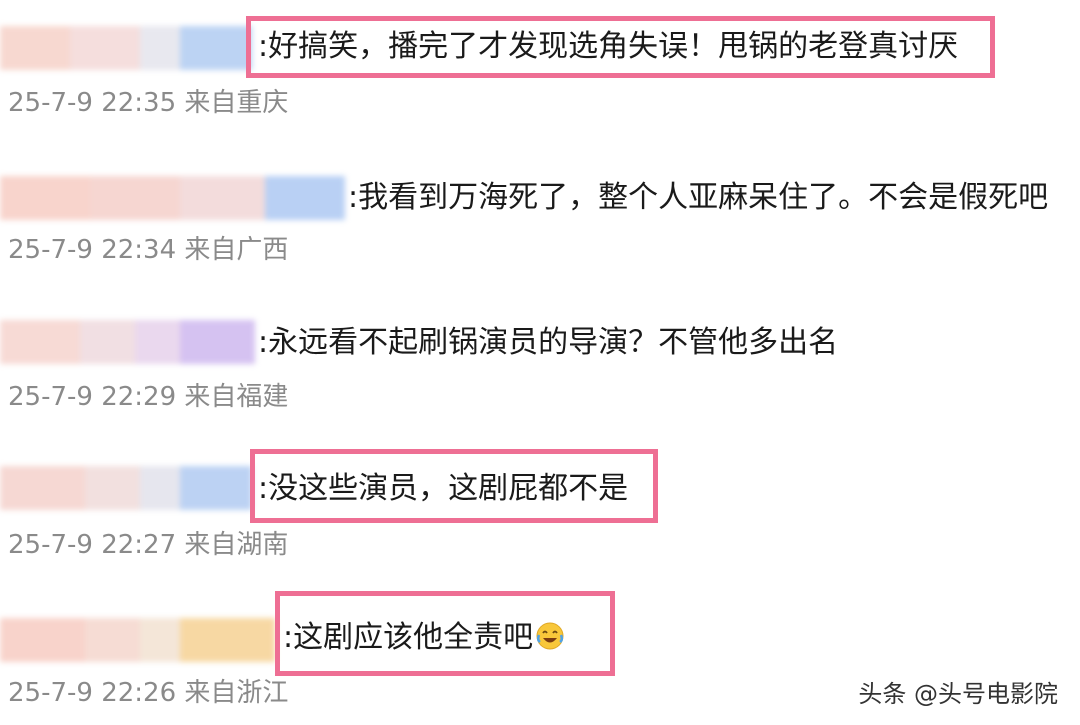  I want to click on comment-meta: 25-7-9 22:29 来自福建, so click(148, 397).